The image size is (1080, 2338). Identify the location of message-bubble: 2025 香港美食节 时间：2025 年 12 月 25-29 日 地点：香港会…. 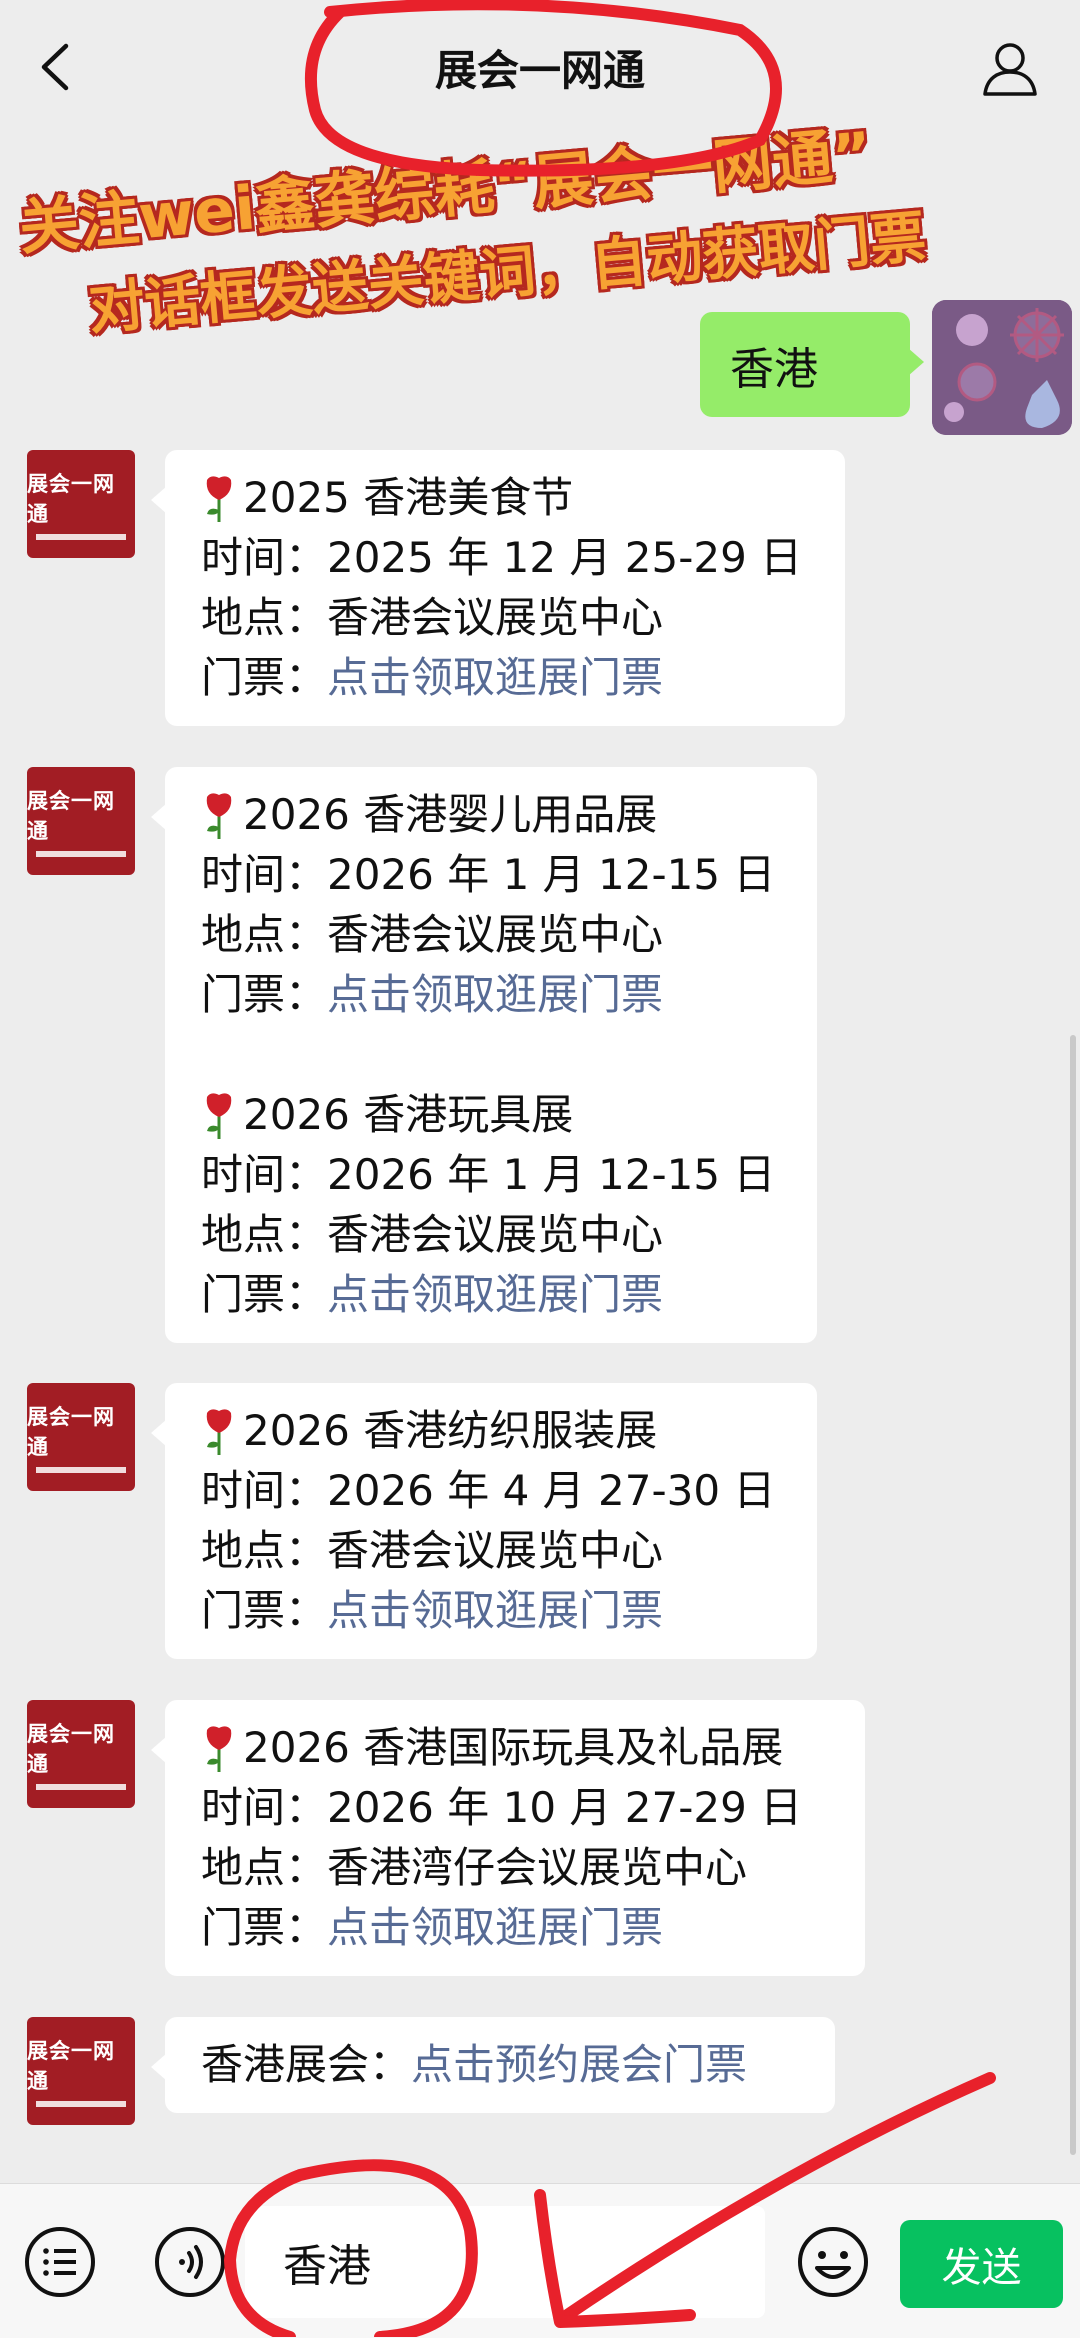
(498, 588).